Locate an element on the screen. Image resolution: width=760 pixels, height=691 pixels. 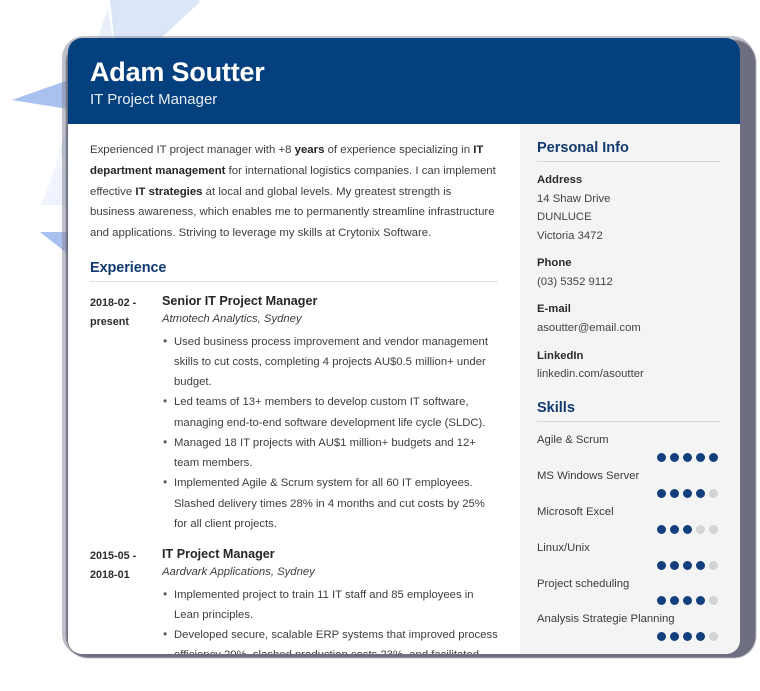
personal-info-heading: Personal Info is located at coordinates (583, 148).